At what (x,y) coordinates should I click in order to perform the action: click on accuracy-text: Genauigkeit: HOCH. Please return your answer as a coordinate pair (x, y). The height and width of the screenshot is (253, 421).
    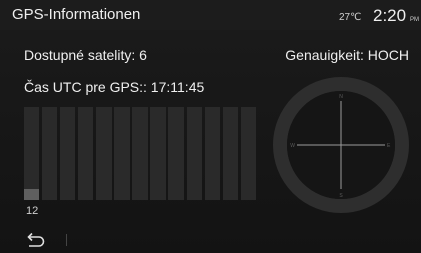
    Looking at the image, I should click on (347, 55).